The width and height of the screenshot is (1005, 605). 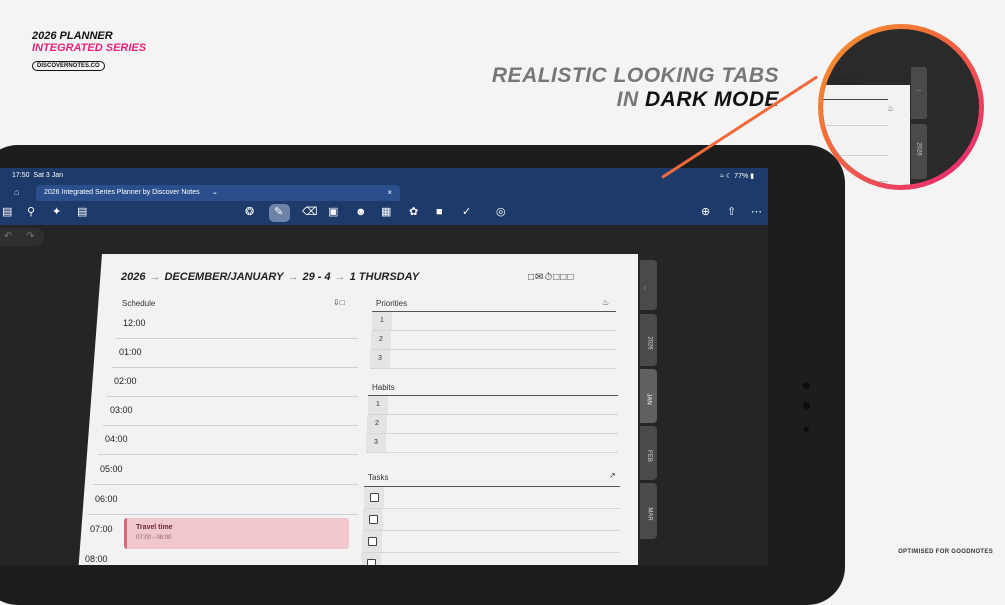 I want to click on priority-row: 1, so click(x=494, y=321).